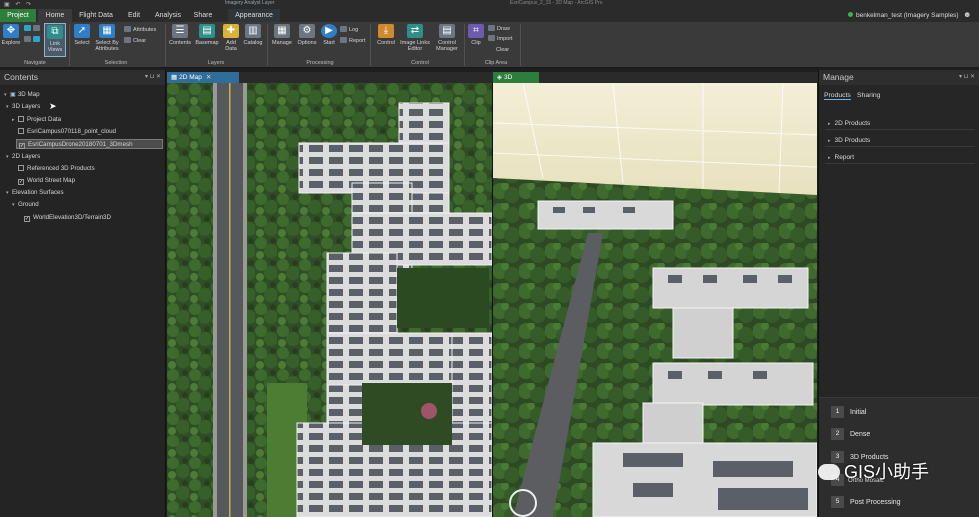 The width and height of the screenshot is (979, 517). What do you see at coordinates (134, 15) in the screenshot?
I see `tab-edit: Edit` at bounding box center [134, 15].